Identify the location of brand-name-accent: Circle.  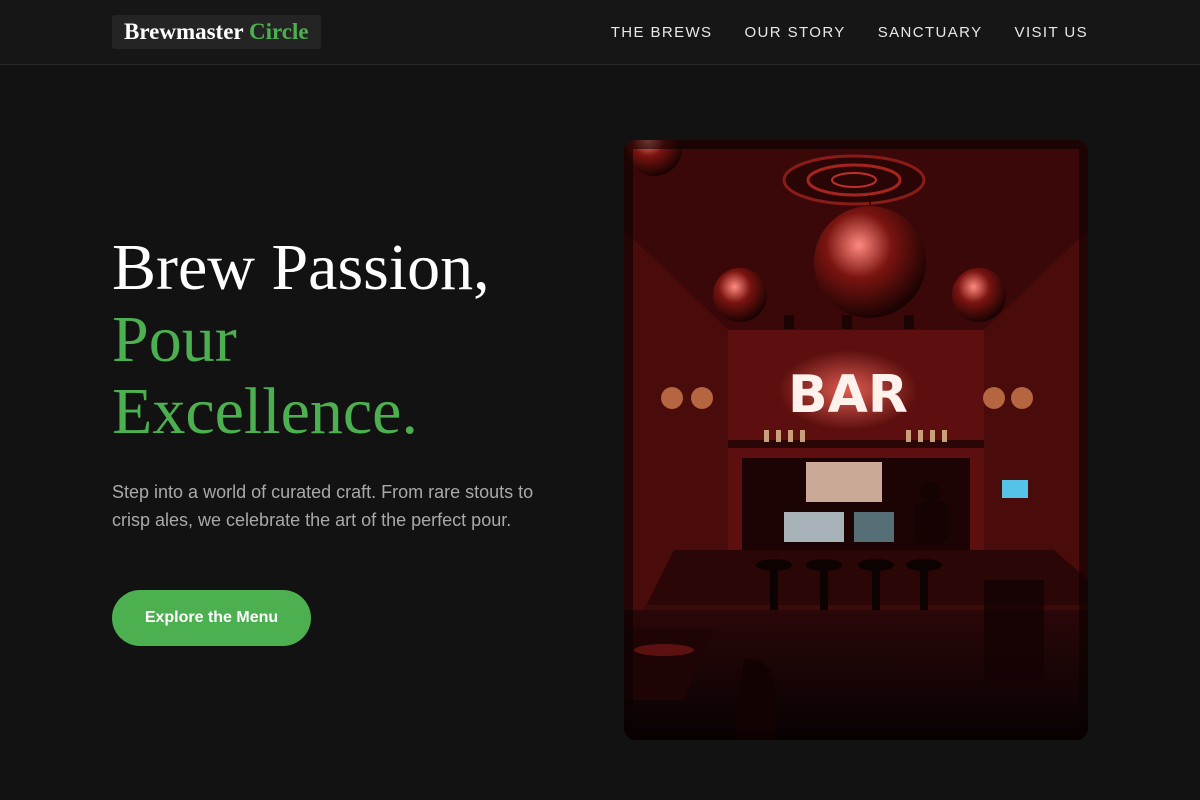
(278, 31).